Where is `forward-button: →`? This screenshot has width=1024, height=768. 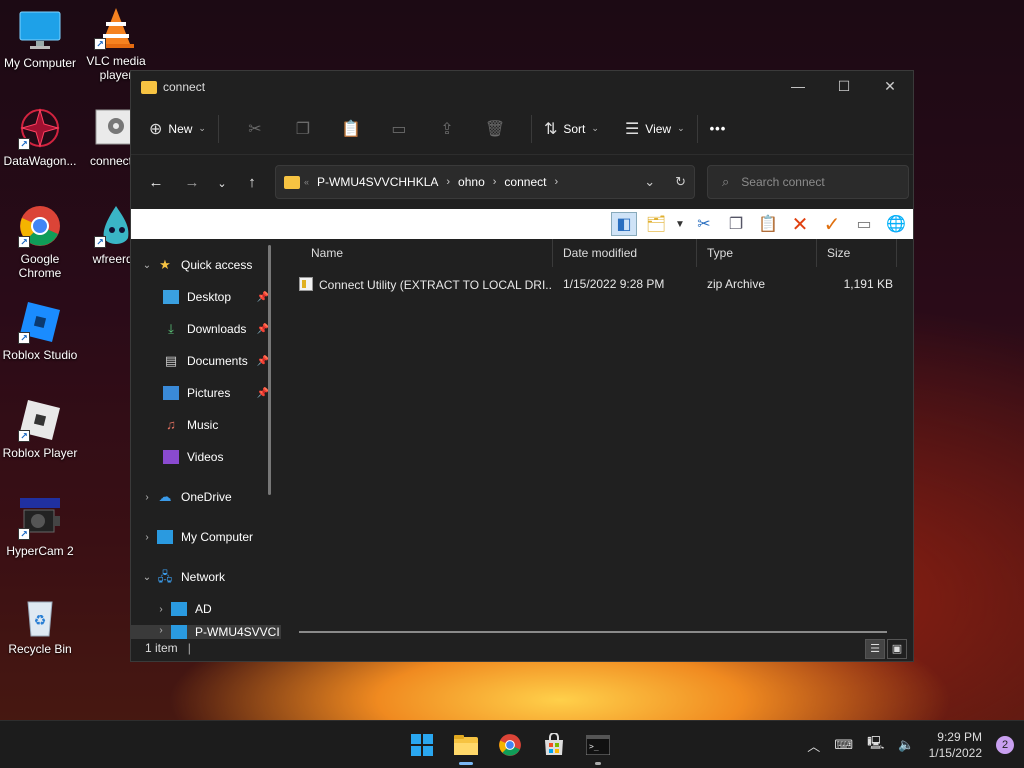
forward-button: → is located at coordinates (192, 182).